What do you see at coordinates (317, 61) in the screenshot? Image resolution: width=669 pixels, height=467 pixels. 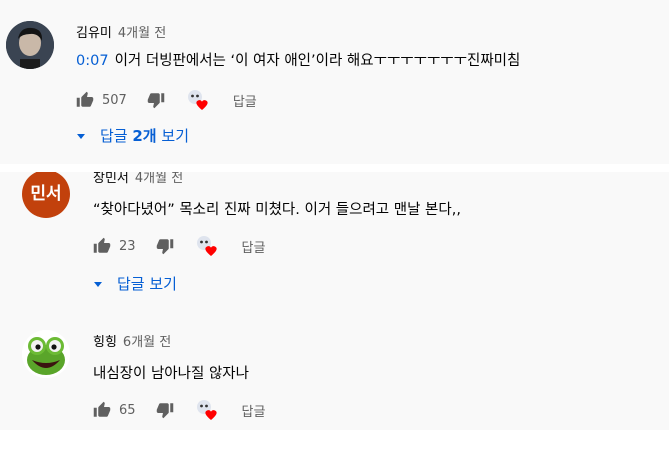 I see `comment-body: 이거 더빙판에서는 ‘이 여자 애인’이라 해요ㅜㅜㅜㅜㅜㅜㅜ진짜미침` at bounding box center [317, 61].